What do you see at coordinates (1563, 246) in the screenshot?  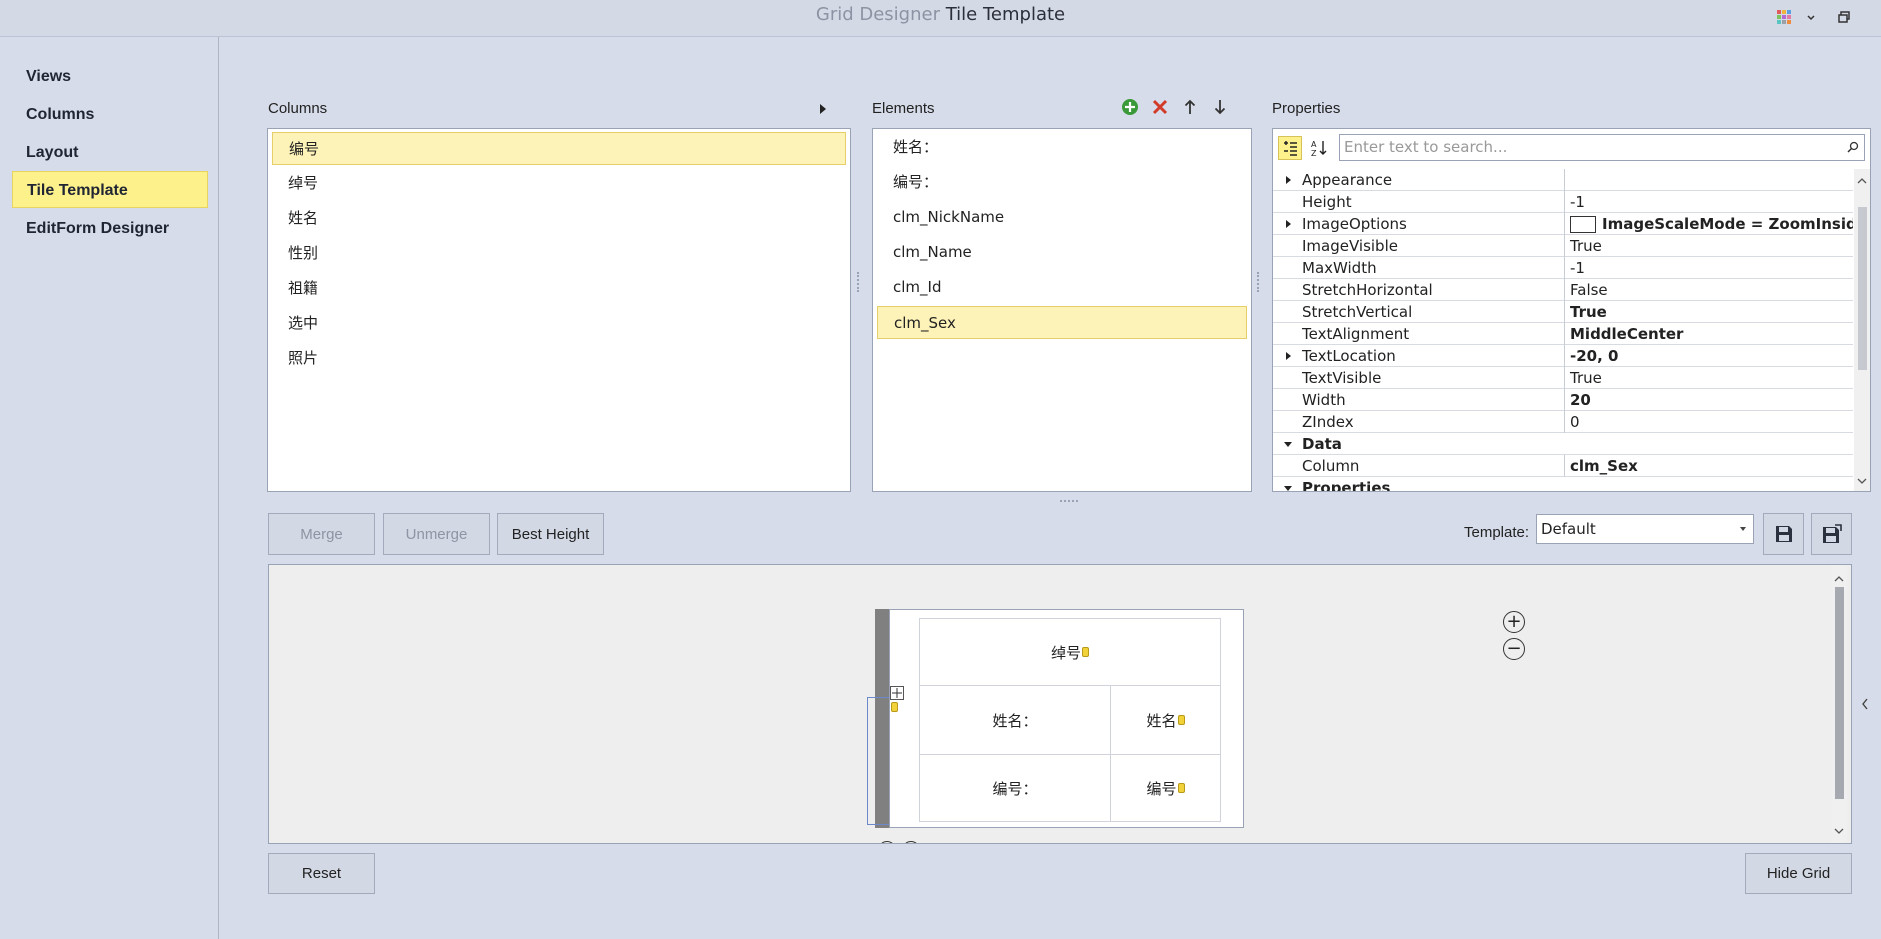 I see `property-row: ImageVisible True` at bounding box center [1563, 246].